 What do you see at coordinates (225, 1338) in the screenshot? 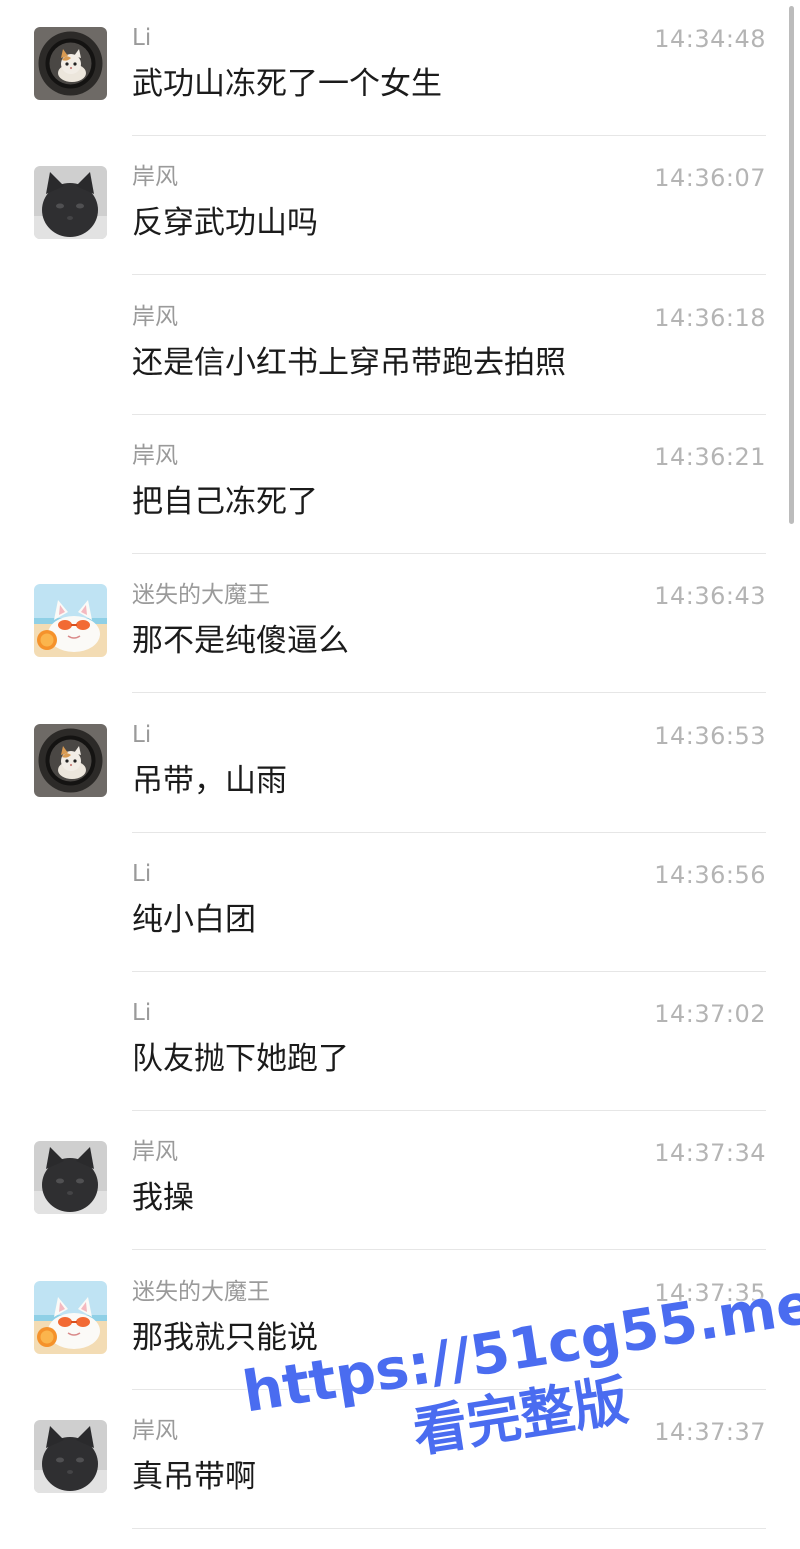
I see `message-text: 那我就只能说` at bounding box center [225, 1338].